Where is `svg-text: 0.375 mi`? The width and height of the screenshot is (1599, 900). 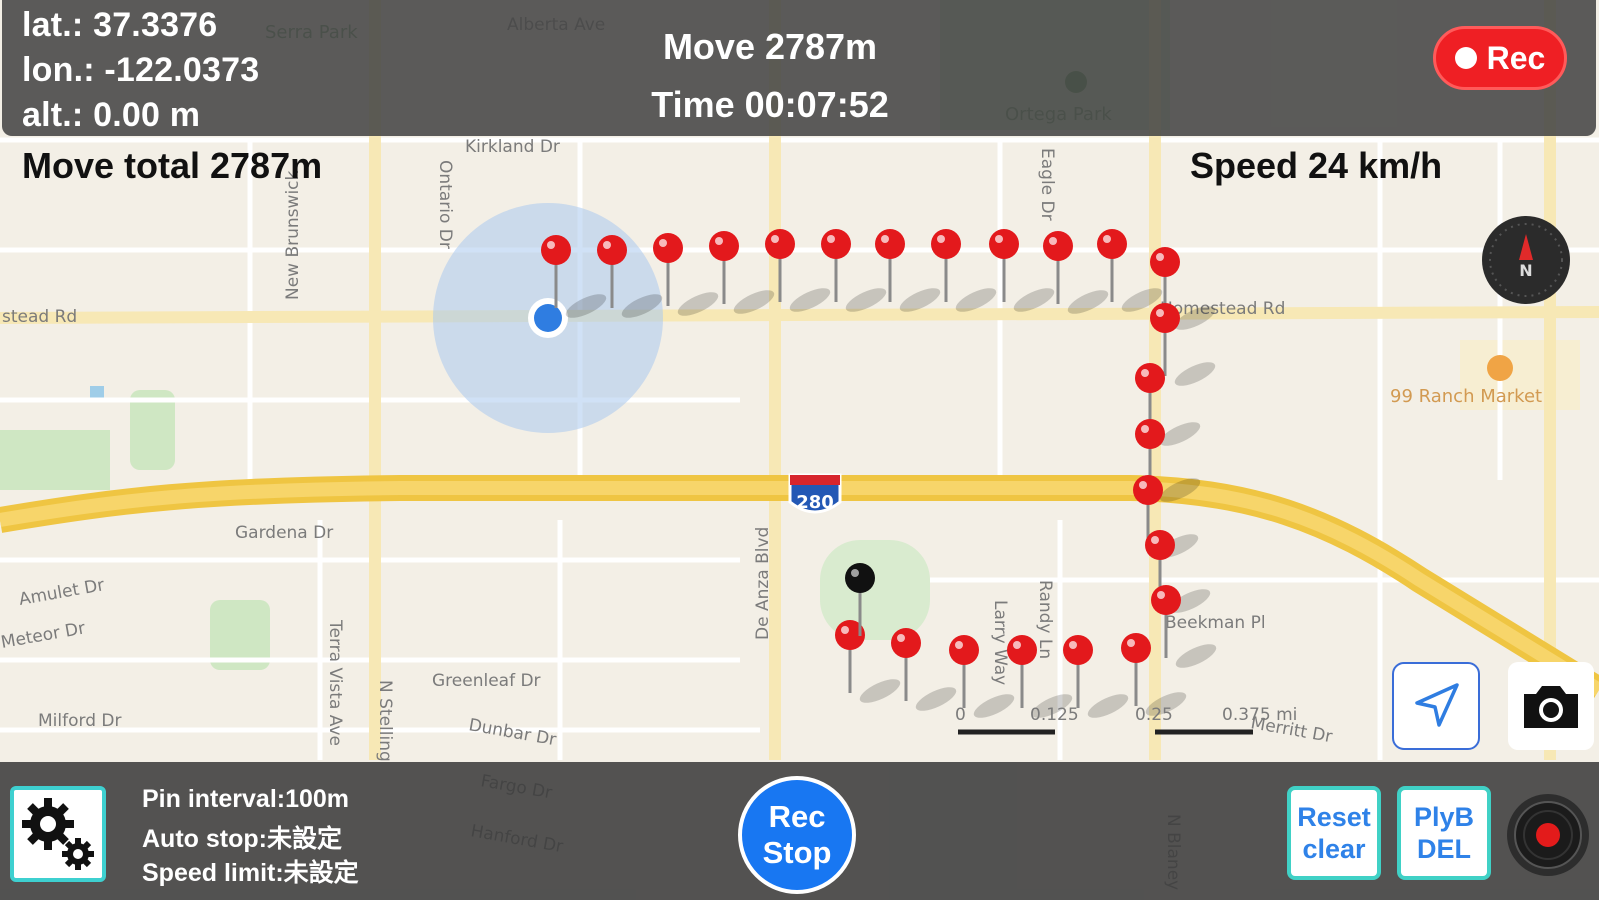 svg-text: 0.375 mi is located at coordinates (1259, 715).